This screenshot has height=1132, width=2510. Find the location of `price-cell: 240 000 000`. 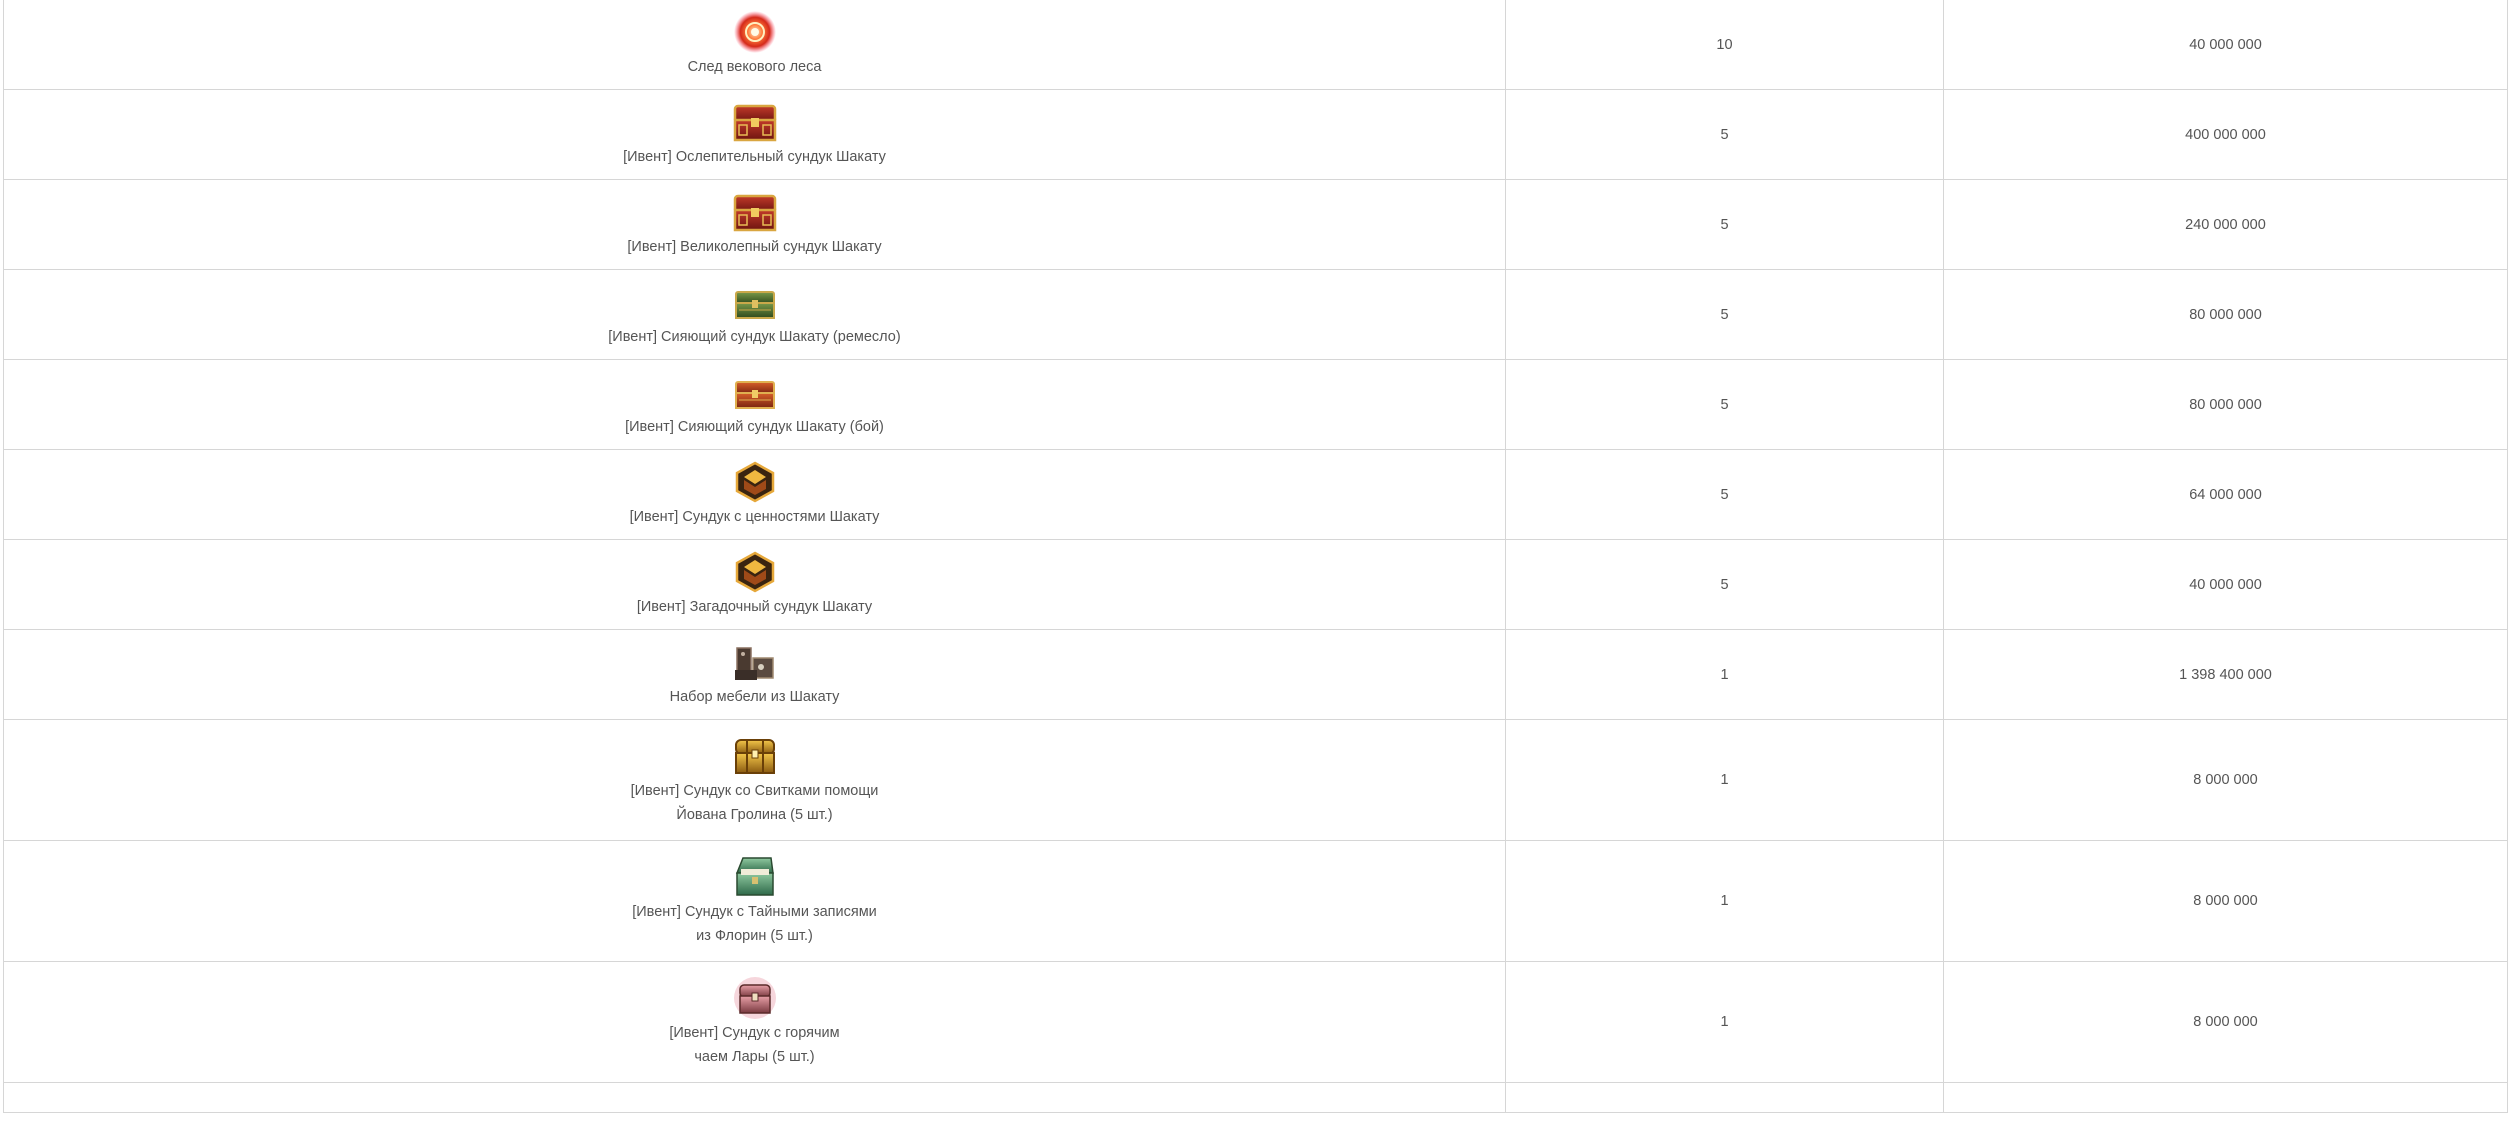

price-cell: 240 000 000 is located at coordinates (2225, 224).